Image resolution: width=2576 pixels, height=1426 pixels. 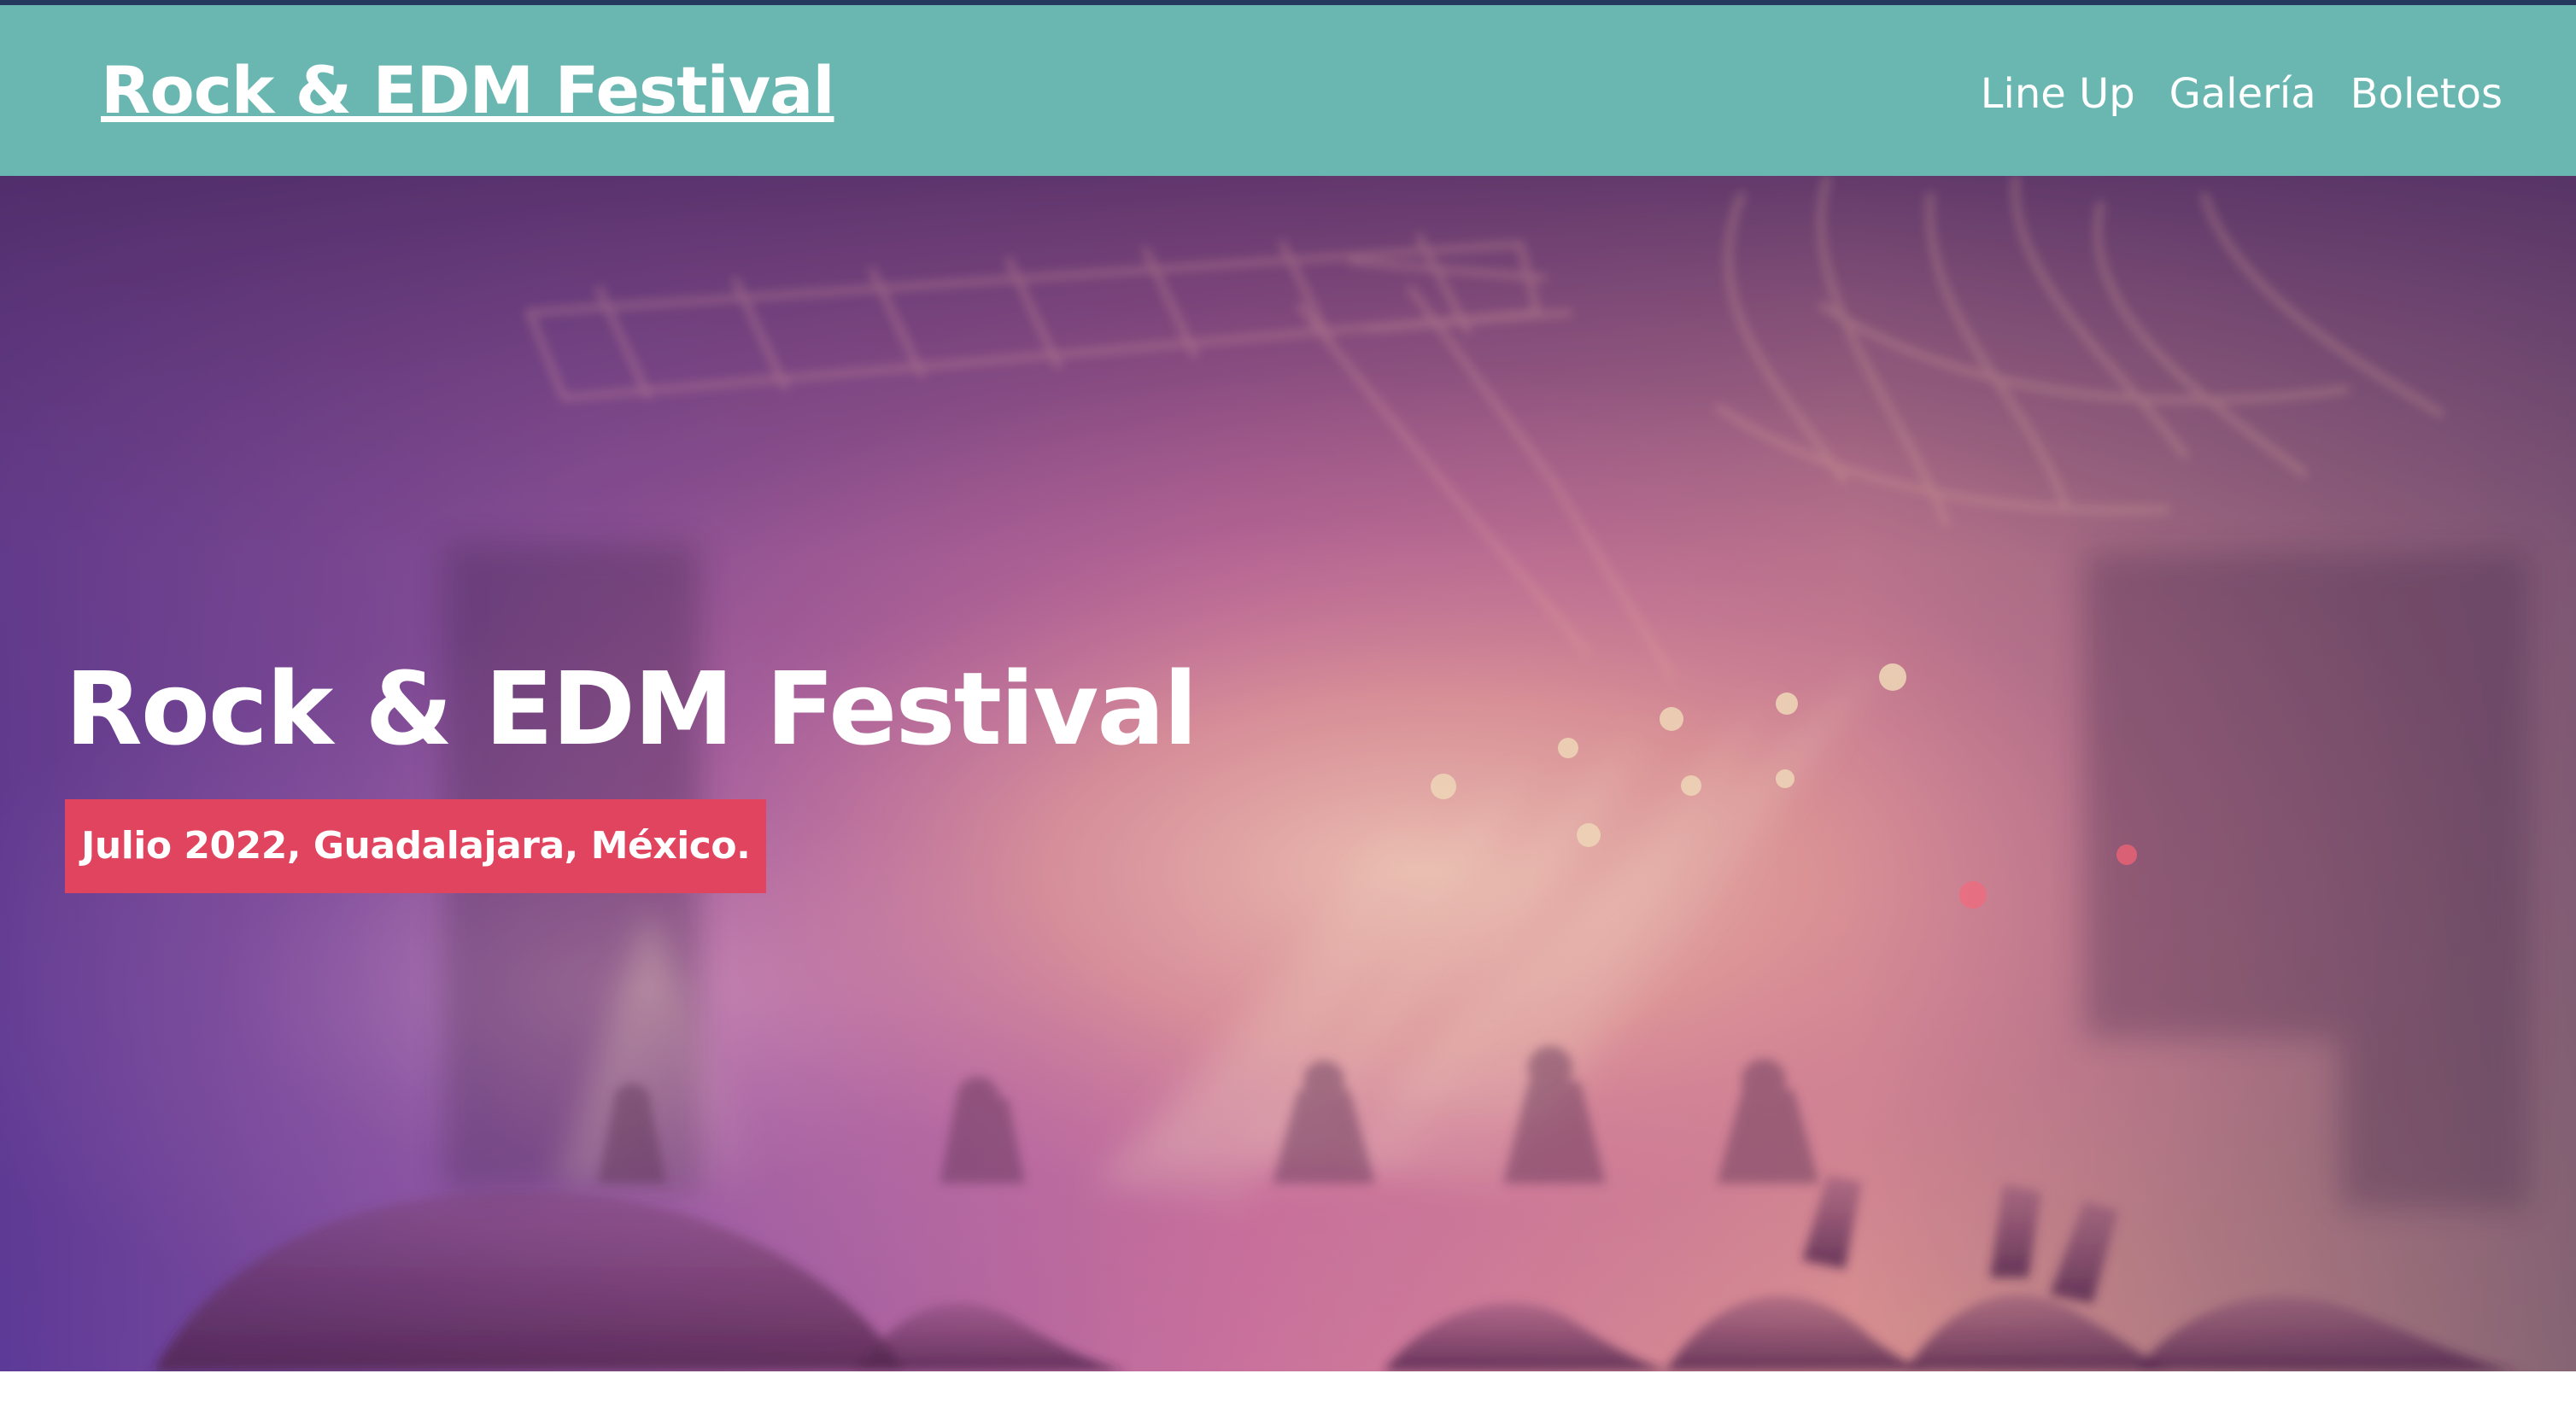 I want to click on page-bottom-space, so click(x=1288, y=1398).